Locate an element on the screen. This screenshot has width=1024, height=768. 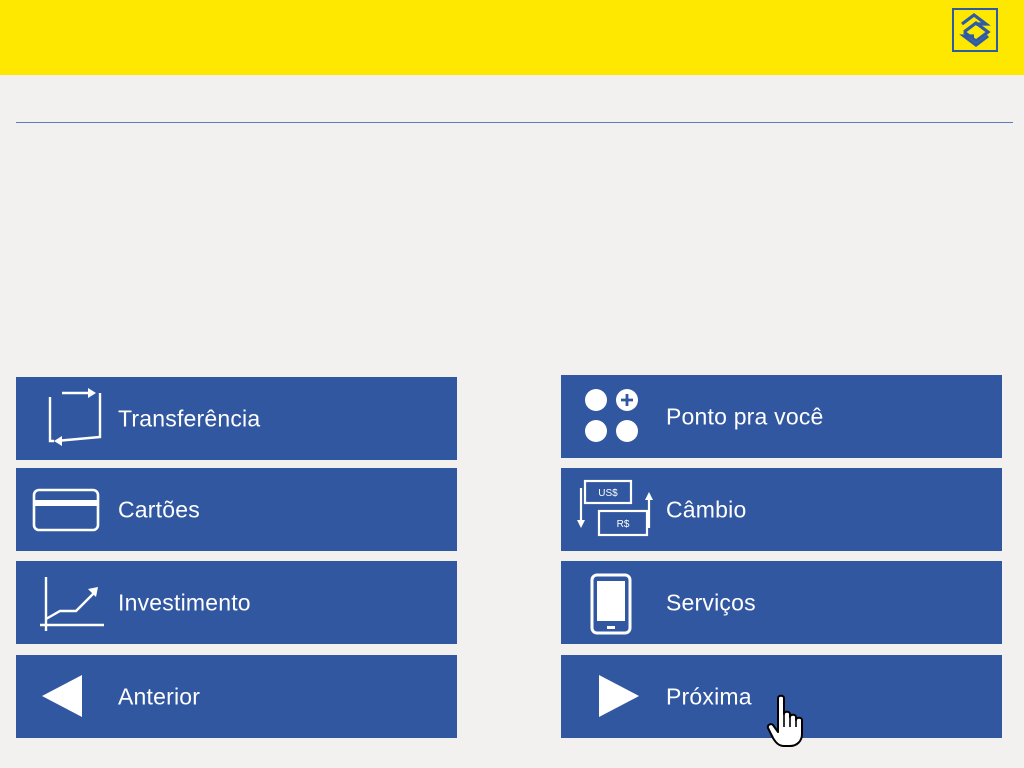
bb-logo-icon is located at coordinates (975, 30).